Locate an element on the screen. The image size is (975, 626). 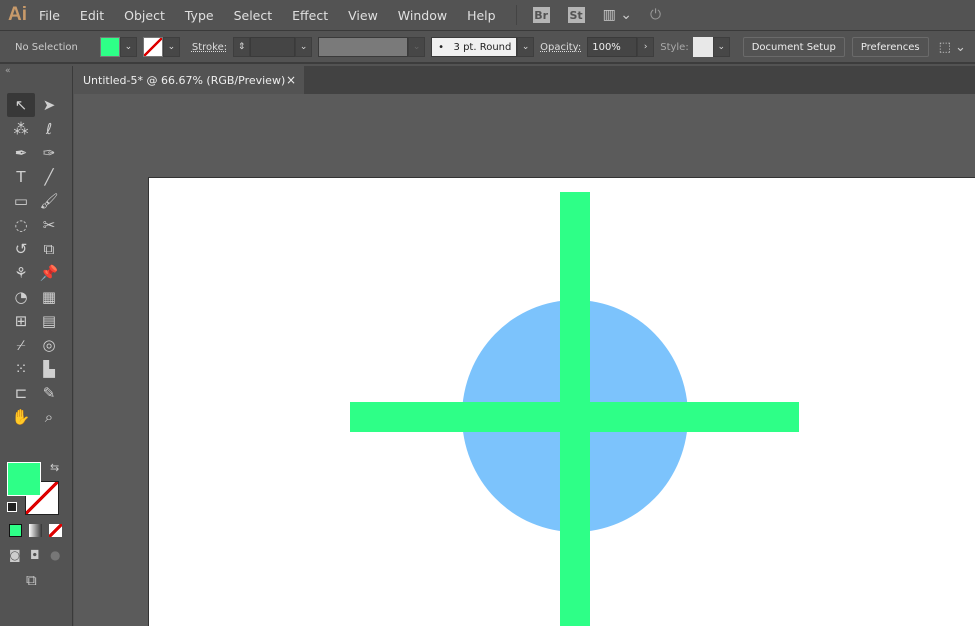
vertical-green-bar is located at coordinates (575, 409).